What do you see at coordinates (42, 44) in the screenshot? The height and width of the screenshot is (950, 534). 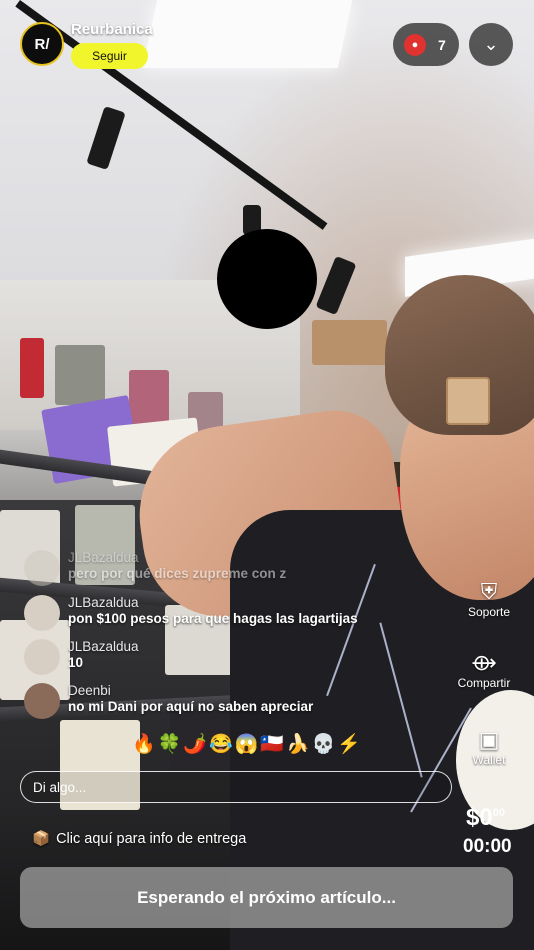 I see `host-avatar: R/` at bounding box center [42, 44].